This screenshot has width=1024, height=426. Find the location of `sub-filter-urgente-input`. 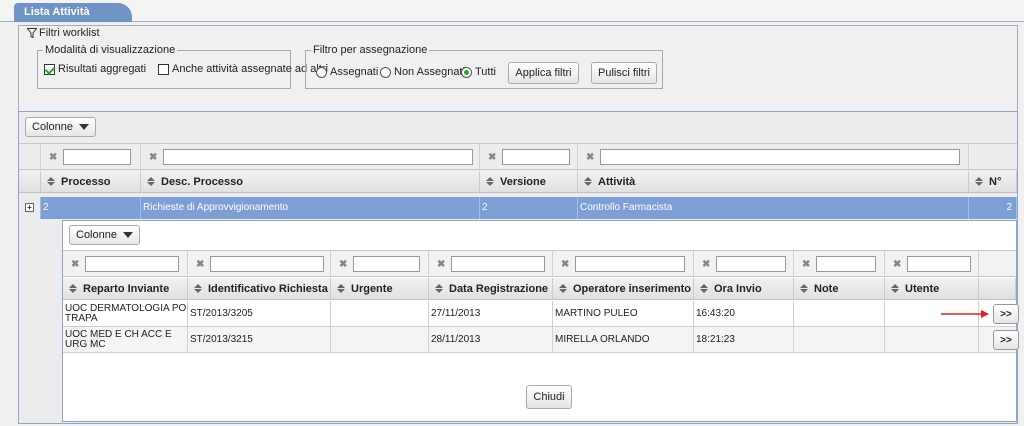

sub-filter-urgente-input is located at coordinates (386, 264).